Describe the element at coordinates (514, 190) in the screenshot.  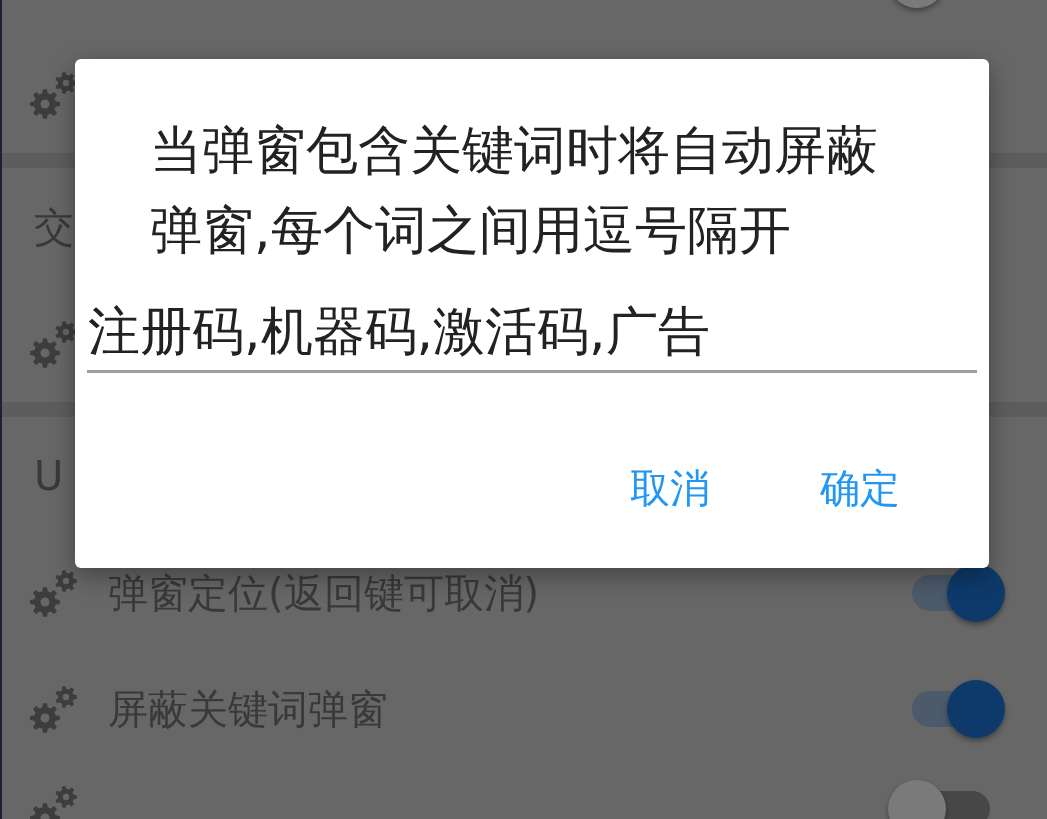
I see `dialog-message: 当弹窗包含关键词时将自动屏蔽弹窗,每个词之间用逗号隔开` at that location.